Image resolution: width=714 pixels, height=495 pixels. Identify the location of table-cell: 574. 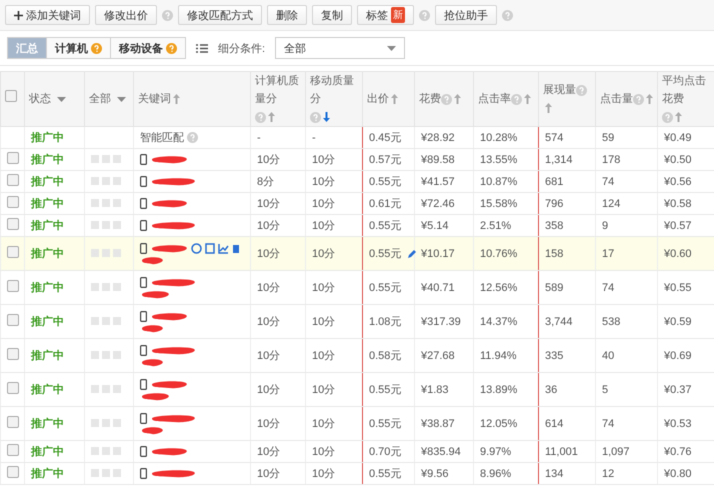
(554, 138).